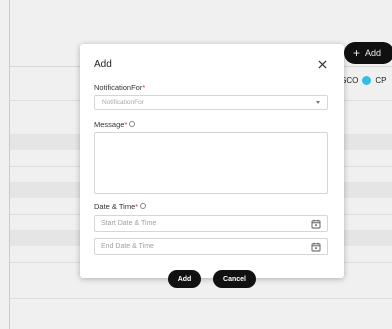  What do you see at coordinates (109, 124) in the screenshot?
I see `message-label-text: Message` at bounding box center [109, 124].